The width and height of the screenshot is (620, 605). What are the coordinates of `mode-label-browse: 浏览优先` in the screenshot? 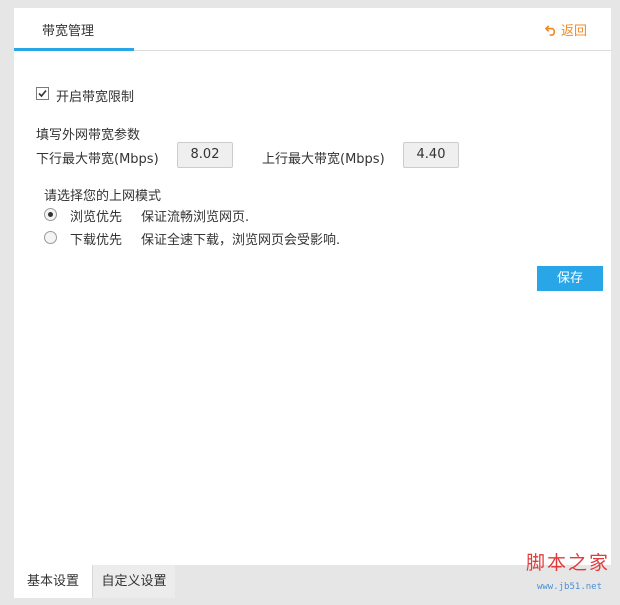 It's located at (96, 217).